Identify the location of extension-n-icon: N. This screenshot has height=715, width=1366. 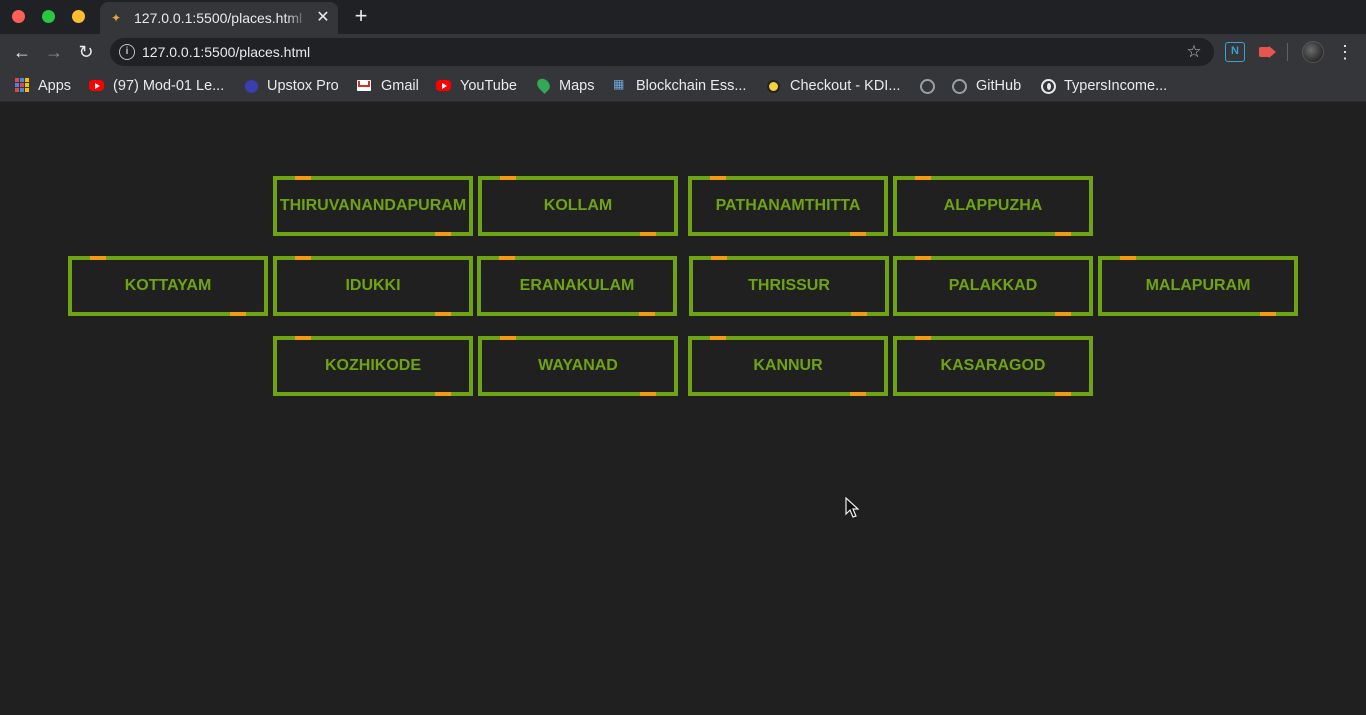
(1235, 52).